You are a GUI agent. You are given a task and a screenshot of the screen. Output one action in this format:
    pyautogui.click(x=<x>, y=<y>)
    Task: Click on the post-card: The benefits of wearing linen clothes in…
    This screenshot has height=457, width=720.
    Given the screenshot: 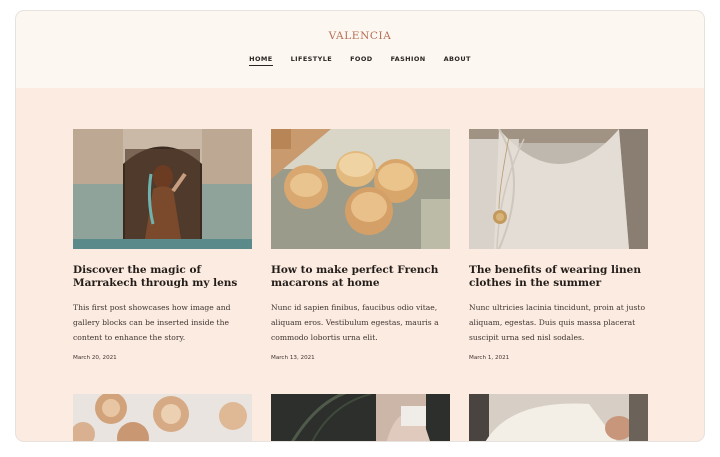 What is the action you would take?
    pyautogui.click(x=558, y=245)
    